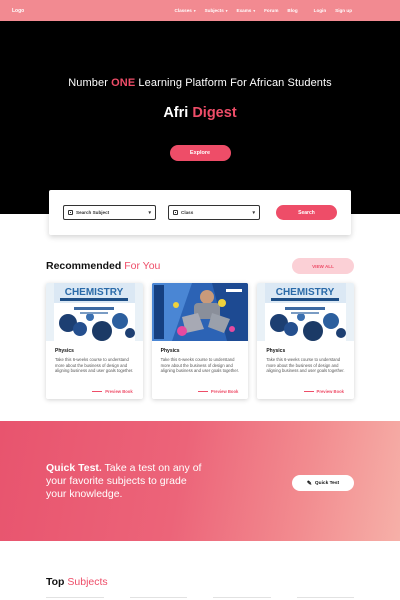  I want to click on nav-item-label: Exams, so click(244, 10).